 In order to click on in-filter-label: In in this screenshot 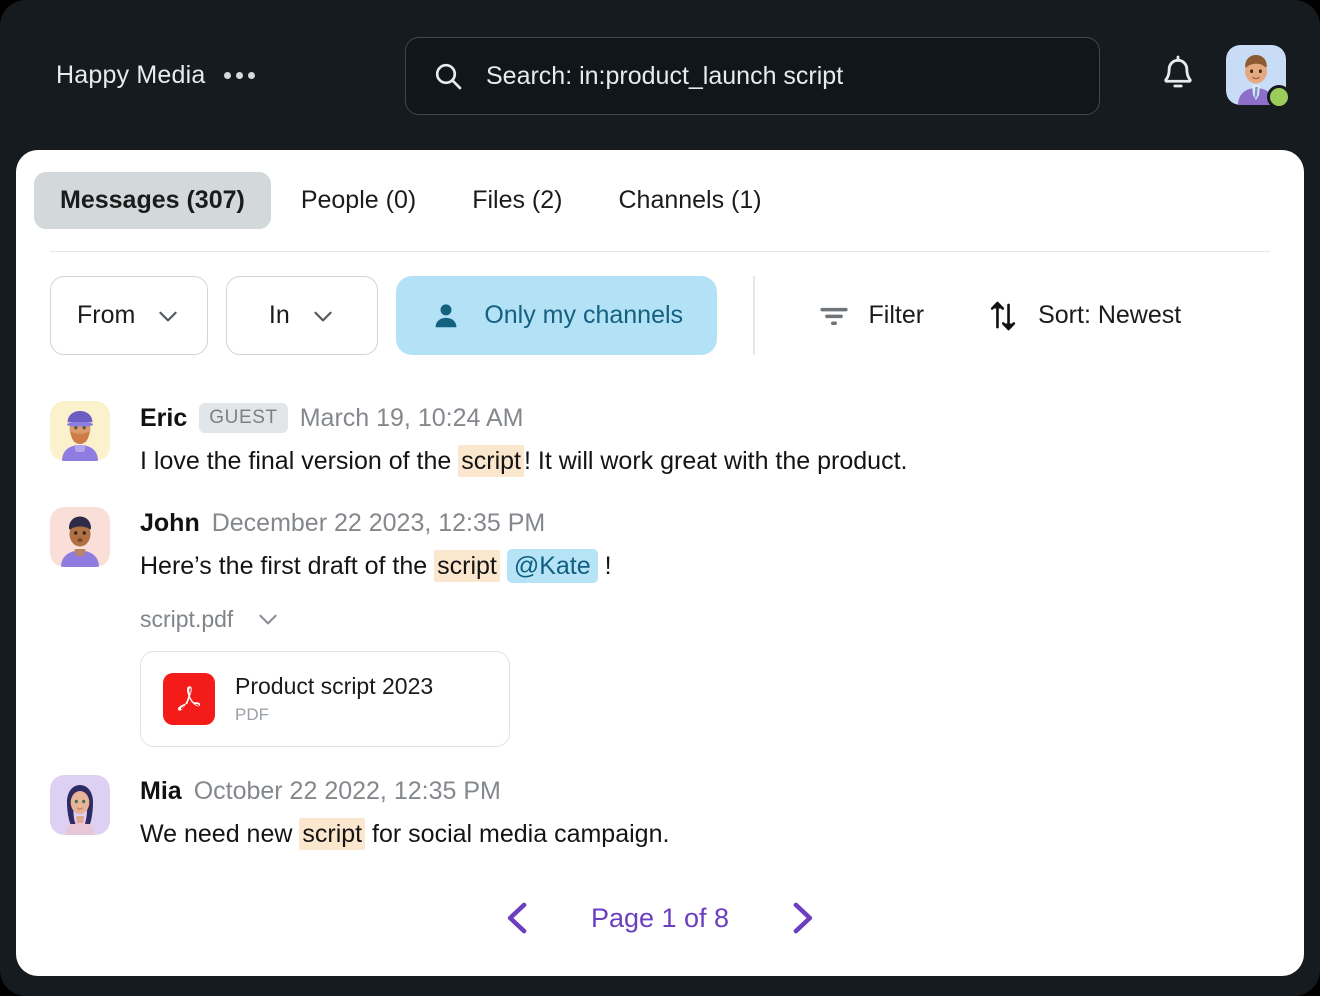, I will do `click(279, 315)`.